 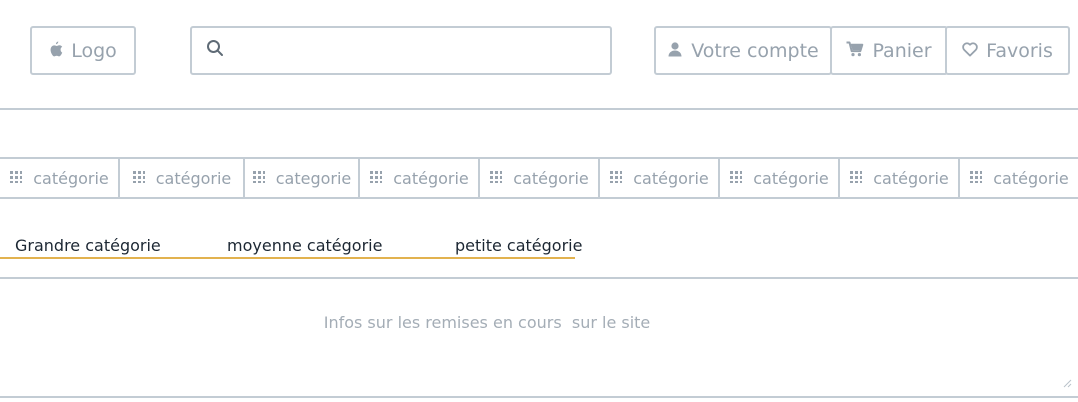 I want to click on logo-button: Logo, so click(x=83, y=50).